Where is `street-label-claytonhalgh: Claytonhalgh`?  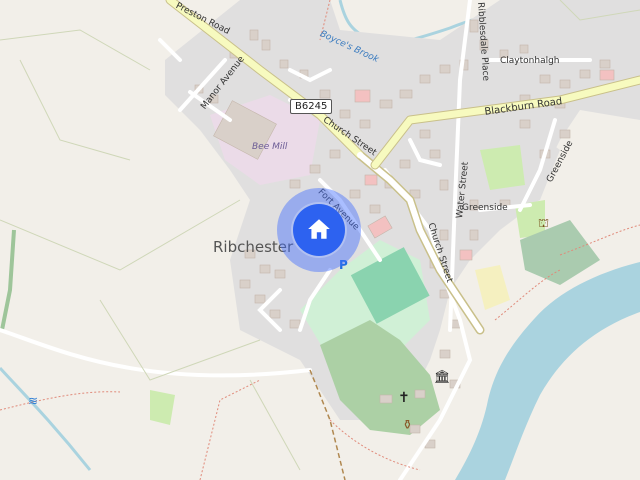 street-label-claytonhalgh: Claytonhalgh is located at coordinates (530, 61).